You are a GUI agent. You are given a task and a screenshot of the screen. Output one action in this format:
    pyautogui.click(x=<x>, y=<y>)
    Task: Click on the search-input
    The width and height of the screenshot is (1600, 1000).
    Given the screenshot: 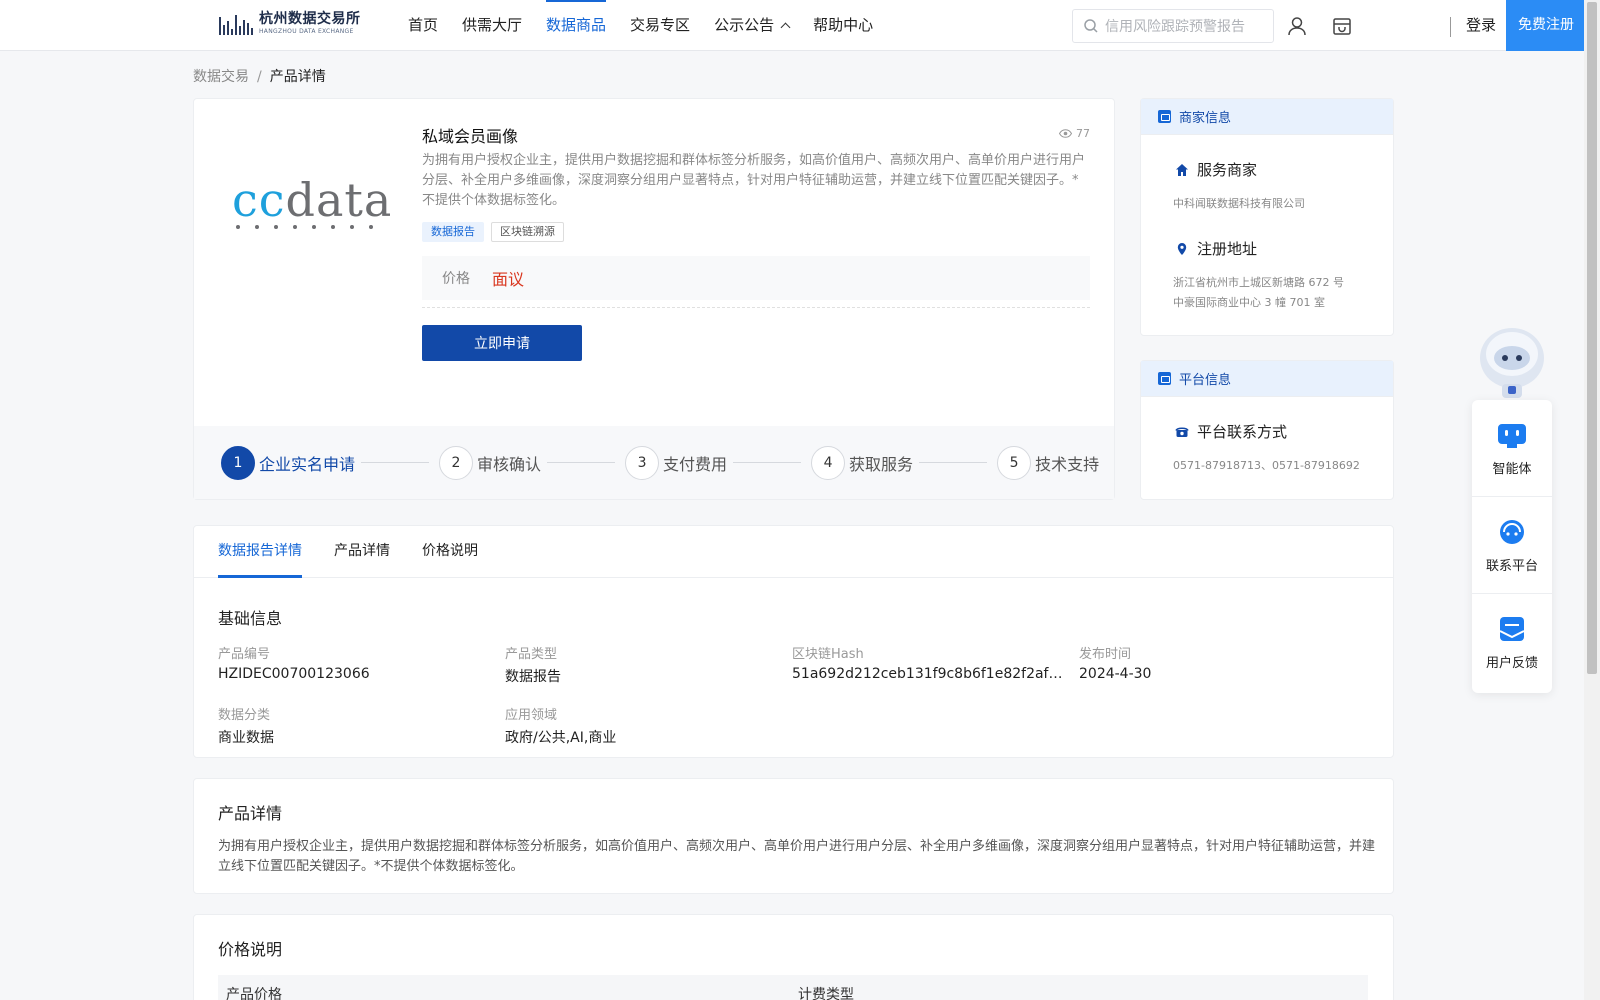 What is the action you would take?
    pyautogui.click(x=1185, y=26)
    